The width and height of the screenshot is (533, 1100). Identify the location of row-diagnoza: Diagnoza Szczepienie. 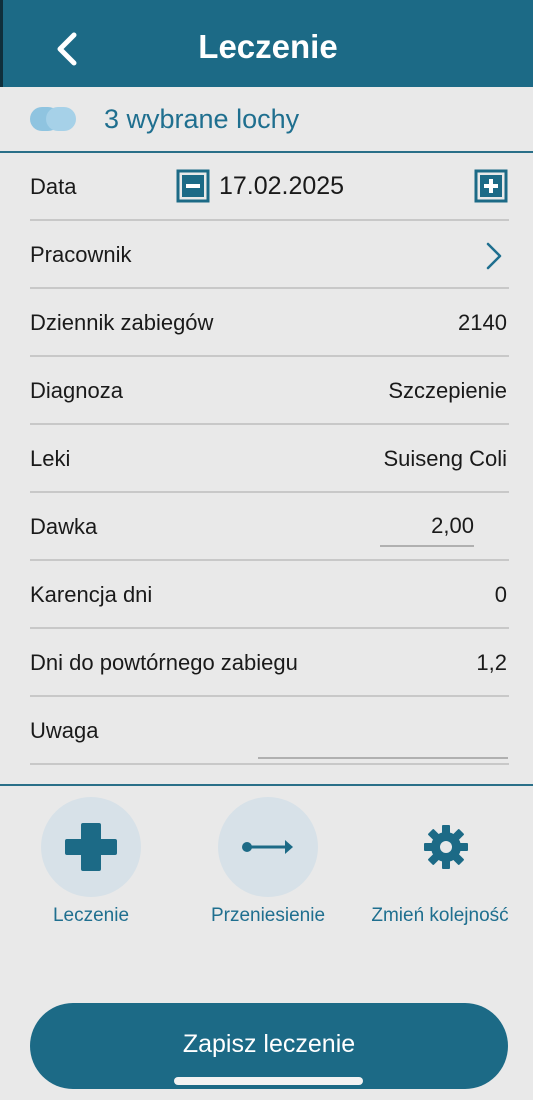
(266, 391).